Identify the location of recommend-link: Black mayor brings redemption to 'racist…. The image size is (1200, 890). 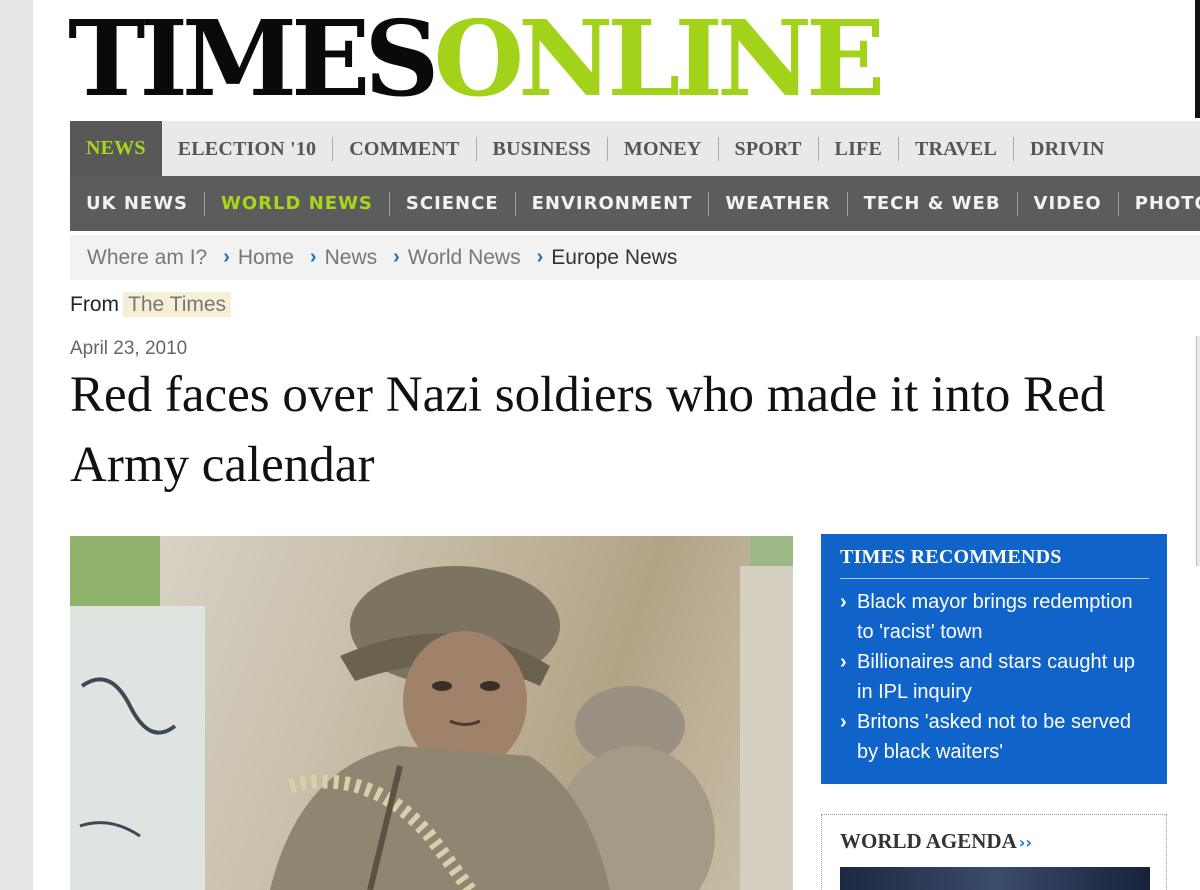
(1003, 617).